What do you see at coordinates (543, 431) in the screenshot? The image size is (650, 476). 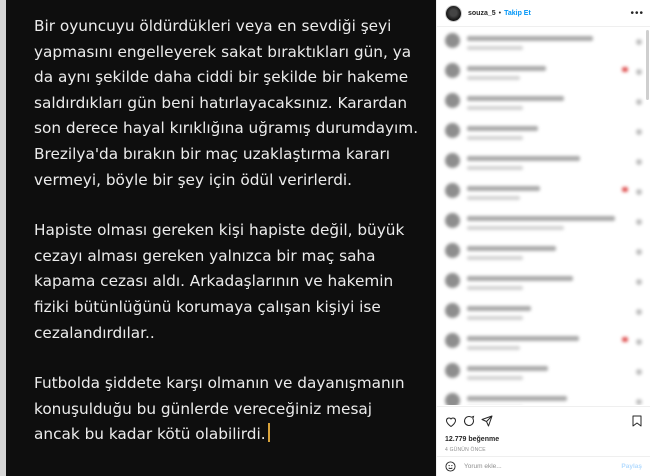 I see `post-actions: 12.779 beğenme 4 GÜNÜN ÖNCE` at bounding box center [543, 431].